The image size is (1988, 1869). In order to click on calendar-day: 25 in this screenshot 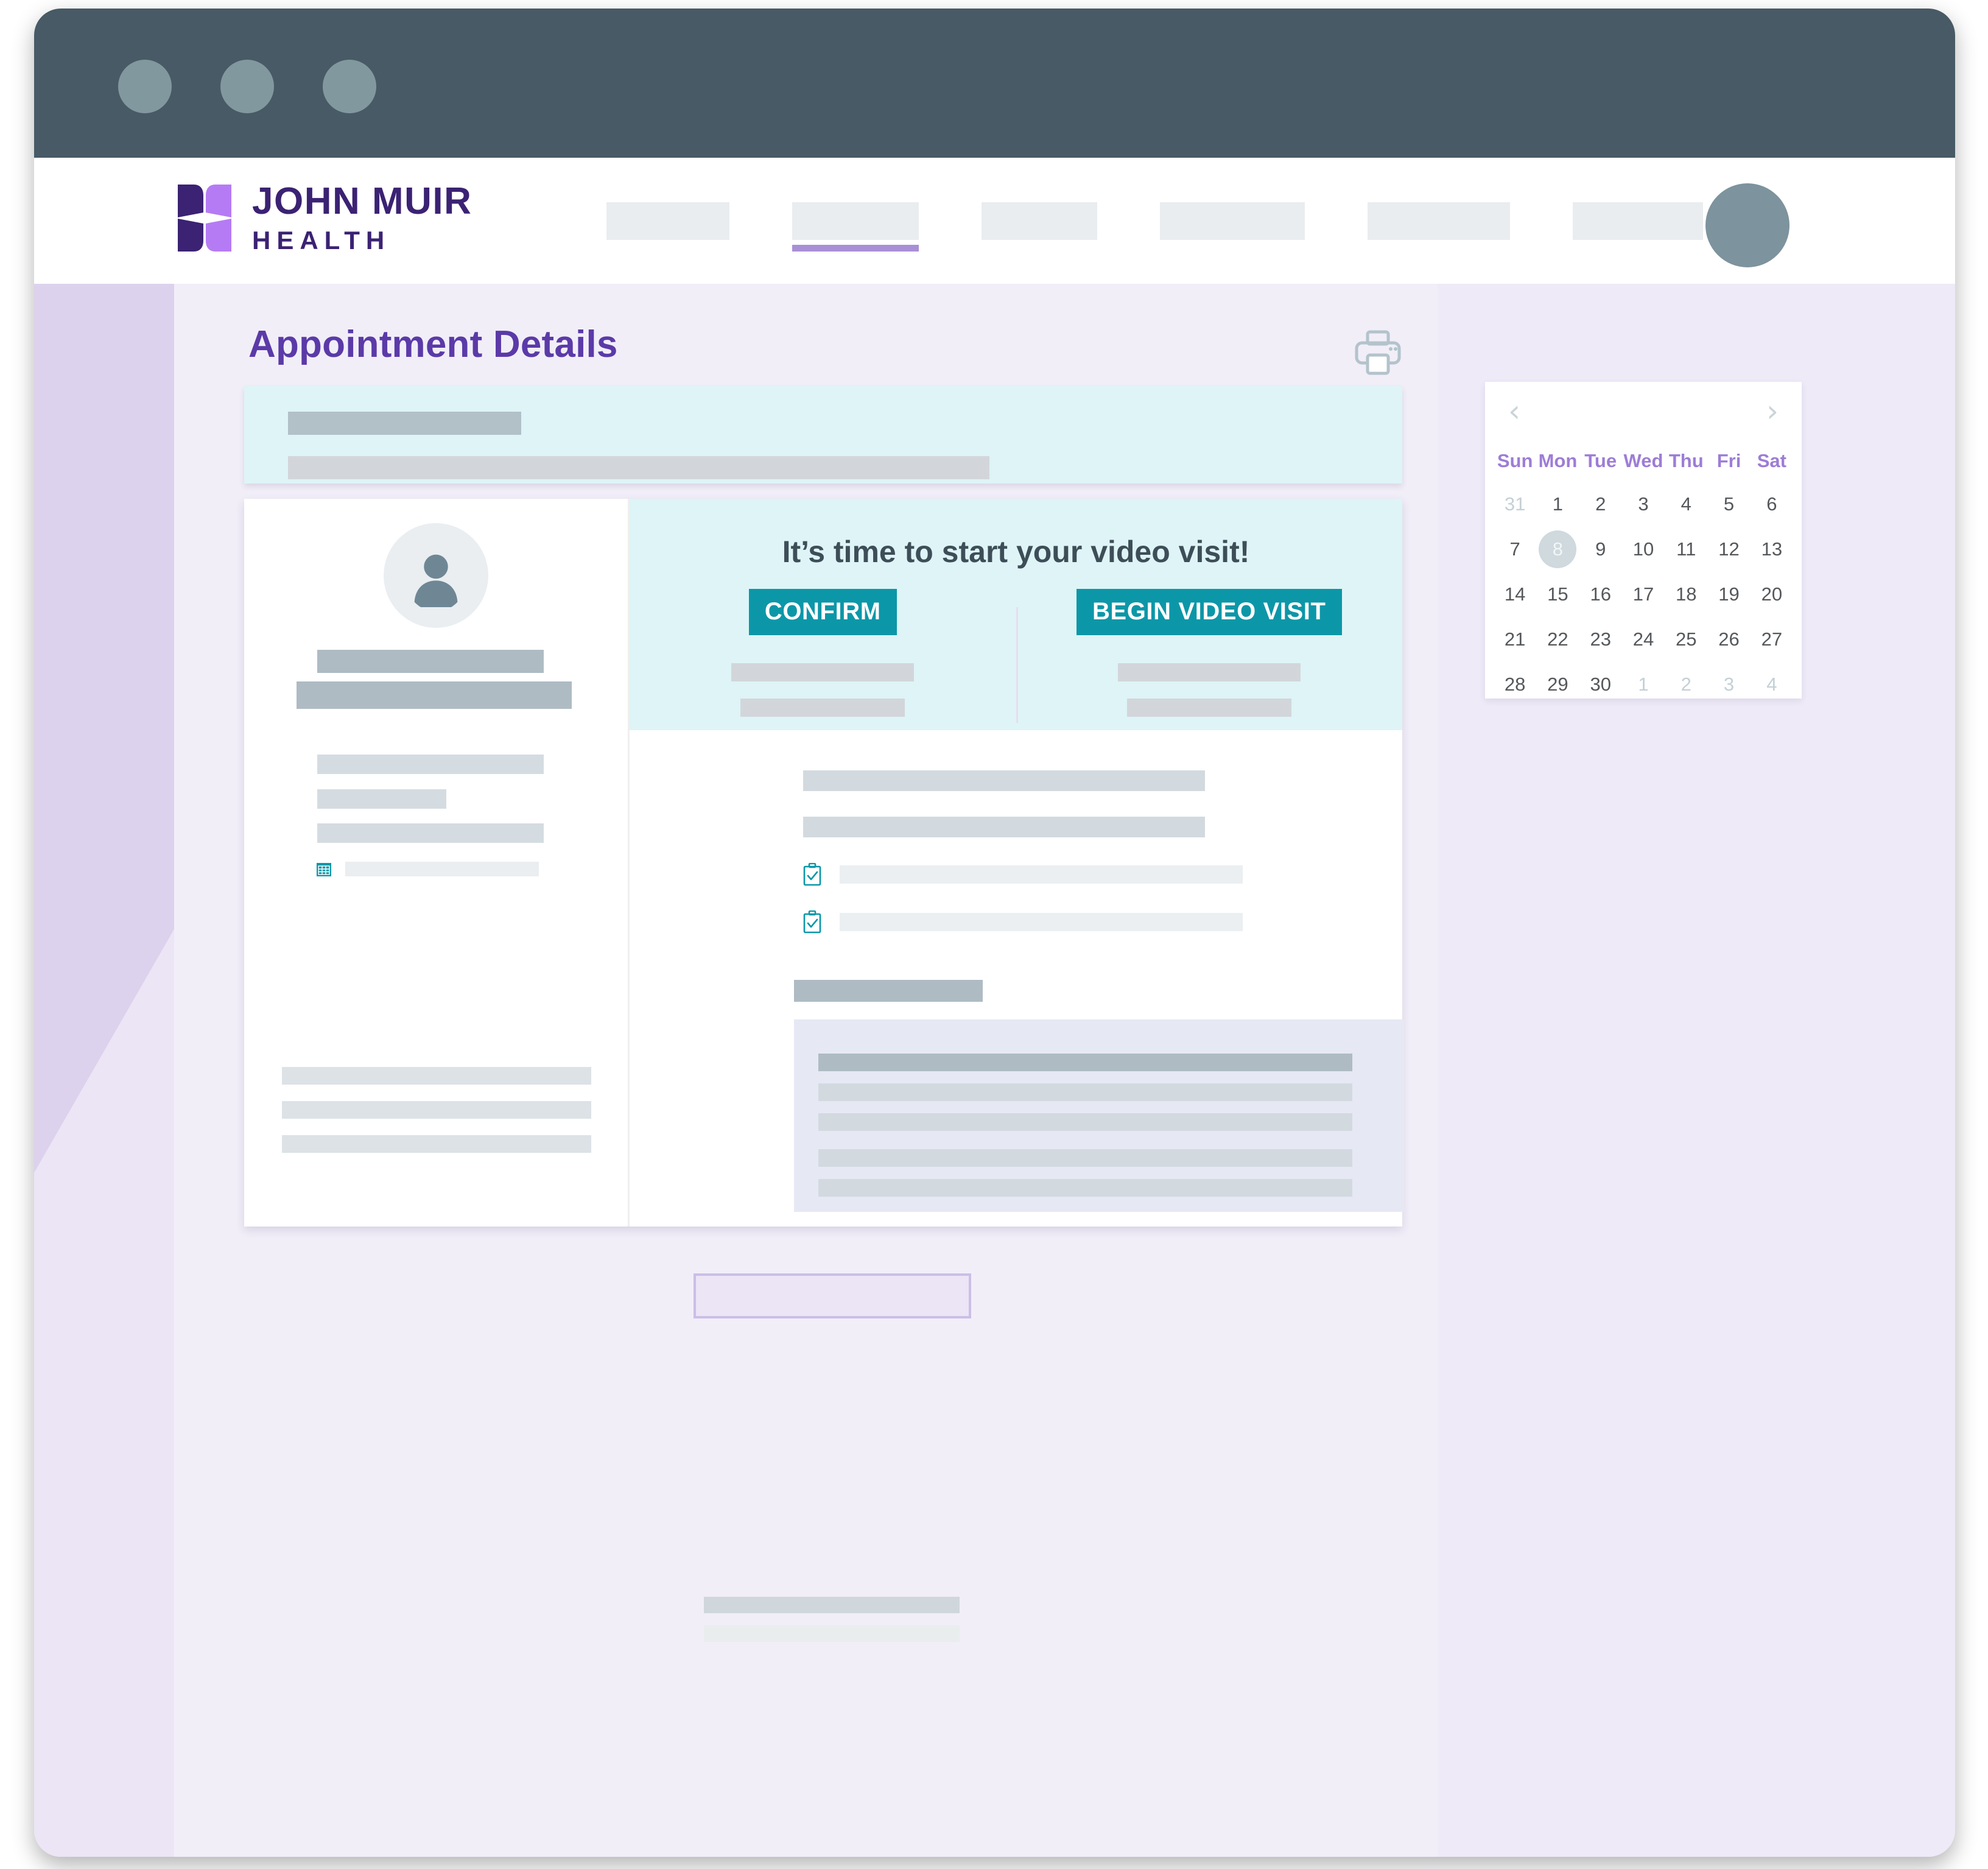, I will do `click(1686, 639)`.